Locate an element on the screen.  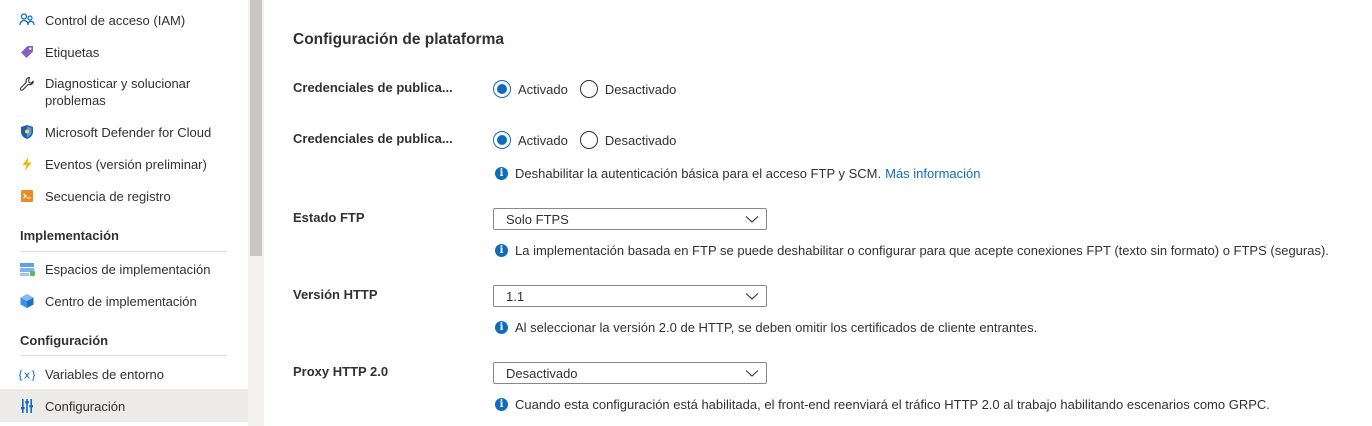
deployment-slots-icon is located at coordinates (27, 269).